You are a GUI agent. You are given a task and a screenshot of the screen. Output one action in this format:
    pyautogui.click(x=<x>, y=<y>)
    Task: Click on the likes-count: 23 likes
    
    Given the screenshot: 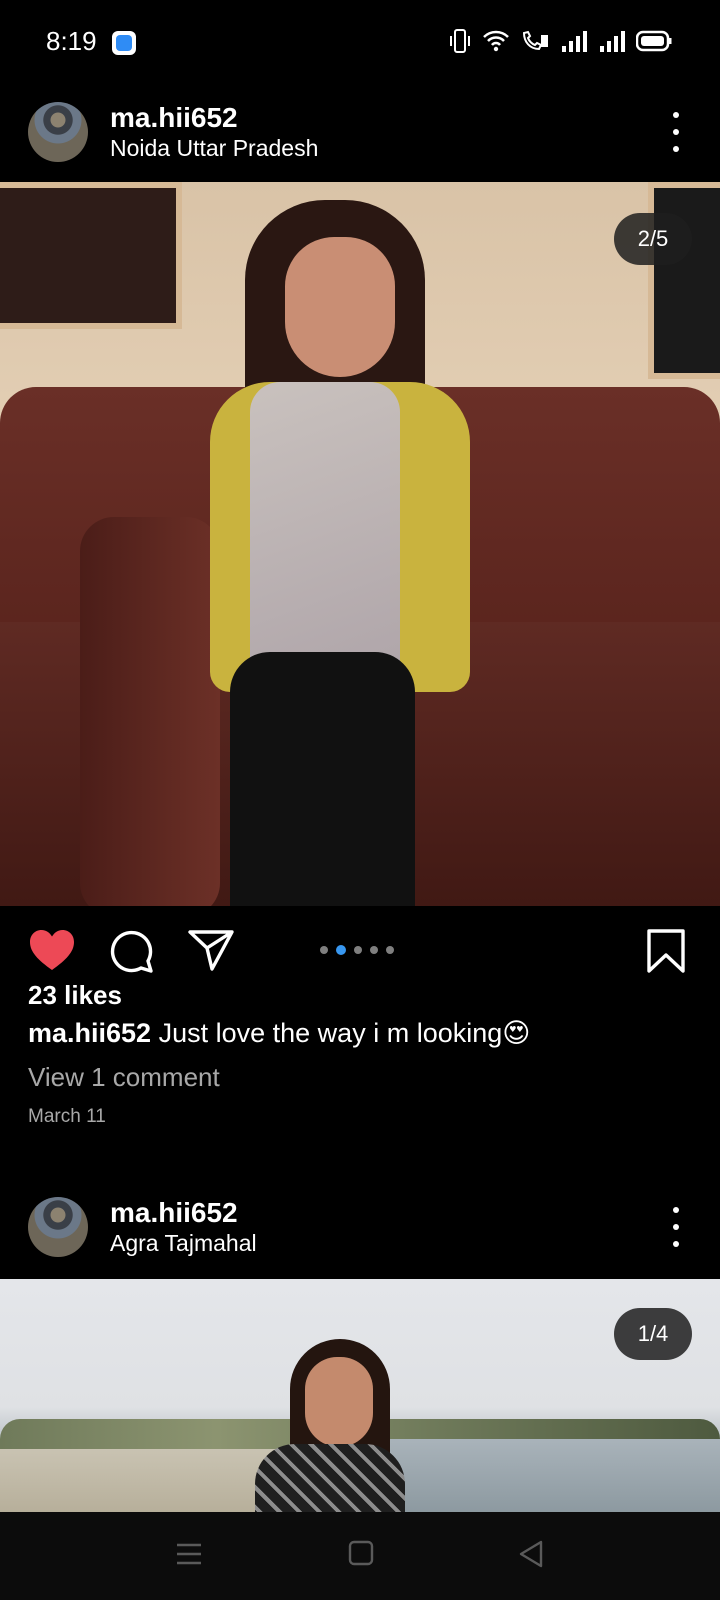 What is the action you would take?
    pyautogui.click(x=75, y=995)
    